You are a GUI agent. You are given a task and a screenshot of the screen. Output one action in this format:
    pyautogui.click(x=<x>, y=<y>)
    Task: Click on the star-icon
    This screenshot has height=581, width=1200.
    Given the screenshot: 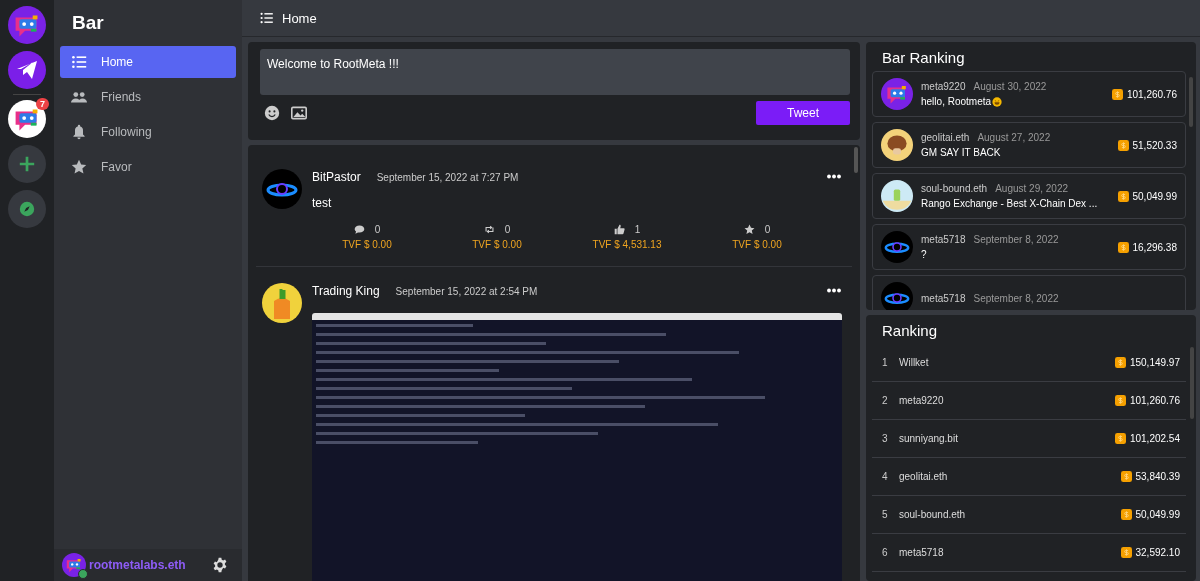 What is the action you would take?
    pyautogui.click(x=749, y=229)
    